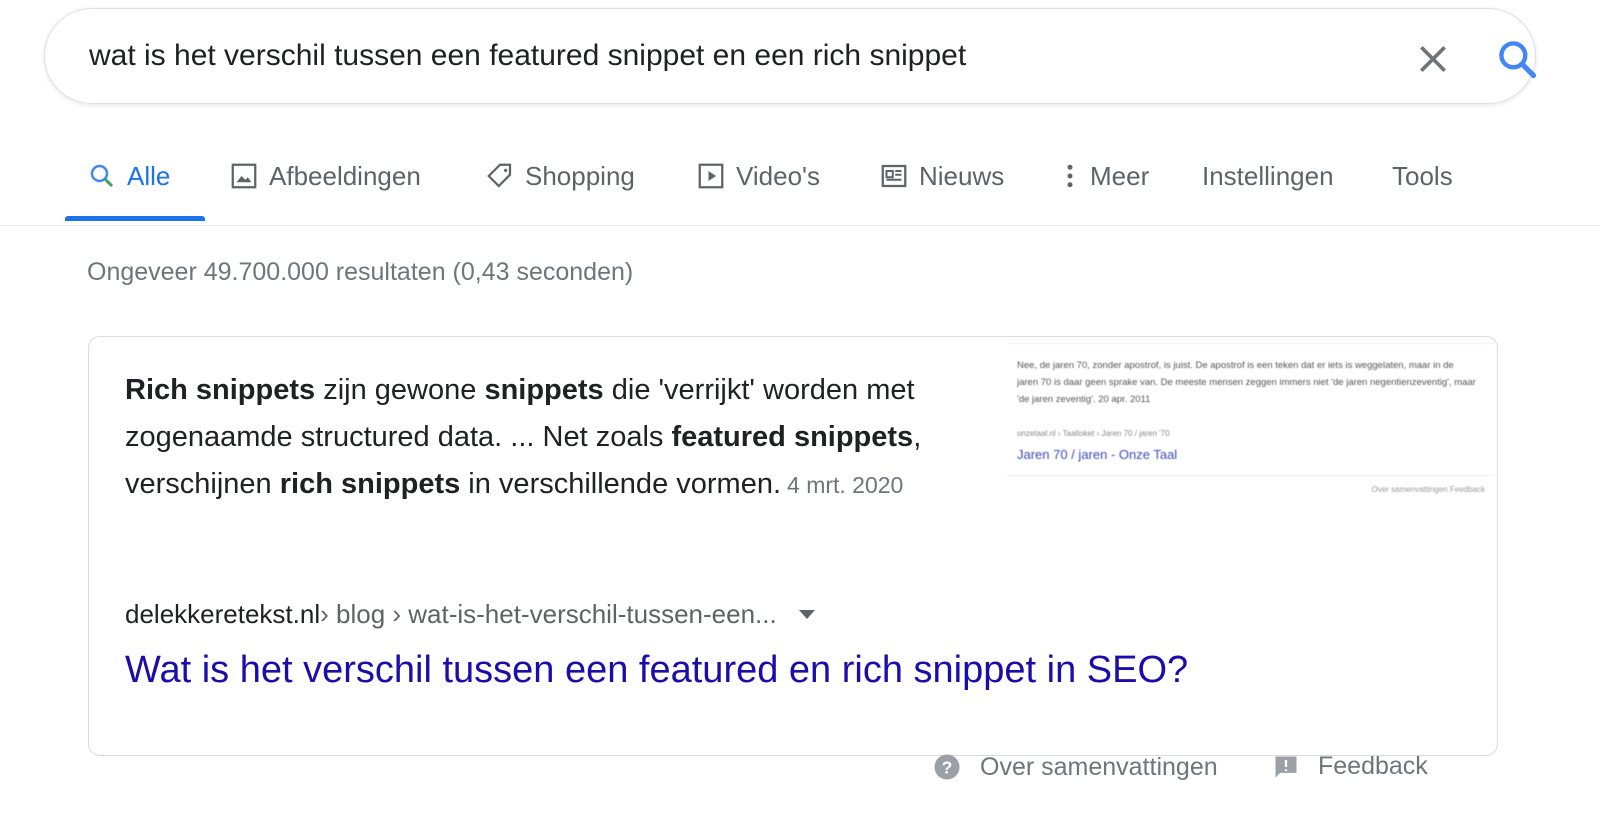 The image size is (1600, 833). I want to click on search-input, so click(699, 56).